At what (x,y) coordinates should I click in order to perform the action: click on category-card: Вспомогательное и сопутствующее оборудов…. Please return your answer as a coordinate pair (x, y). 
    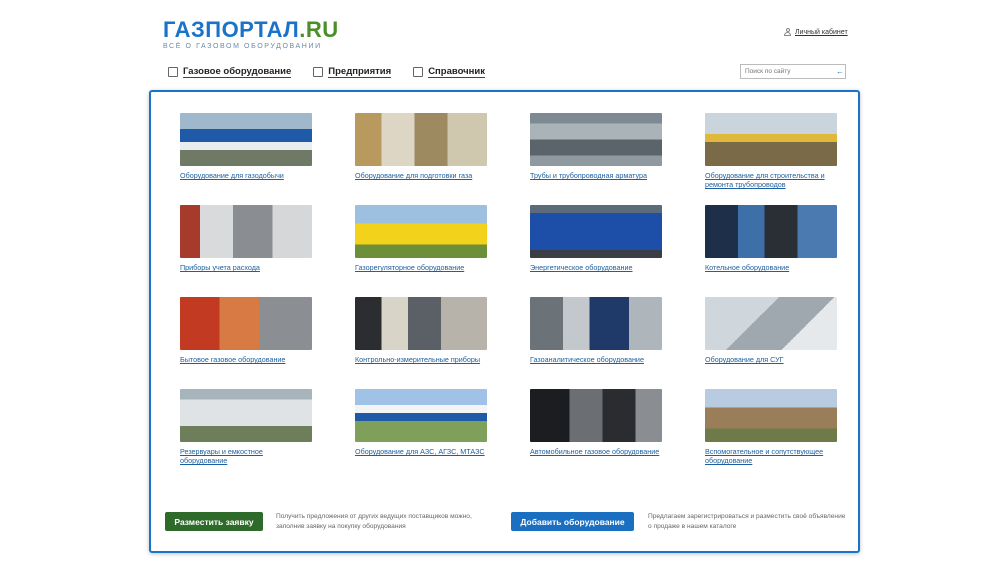
    Looking at the image, I should click on (771, 428).